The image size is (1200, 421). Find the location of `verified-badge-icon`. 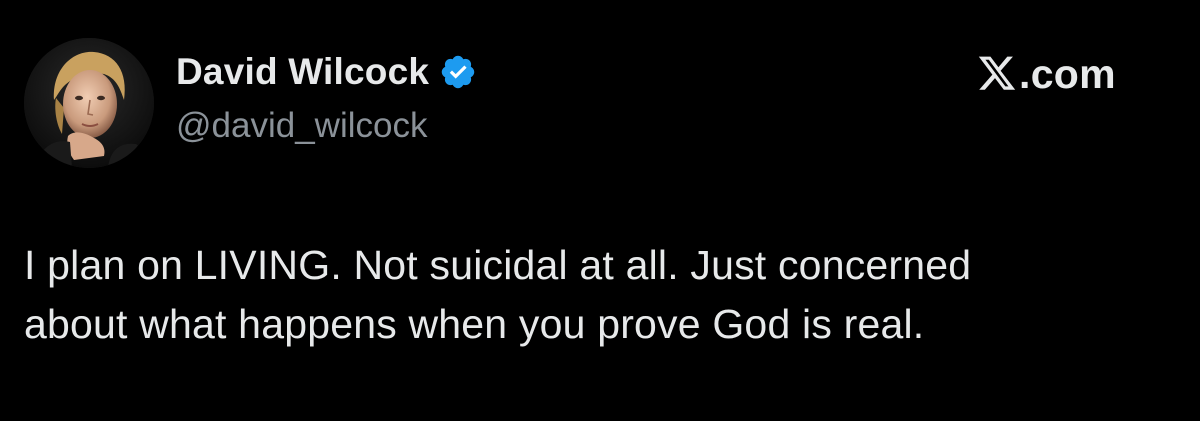

verified-badge-icon is located at coordinates (458, 72).